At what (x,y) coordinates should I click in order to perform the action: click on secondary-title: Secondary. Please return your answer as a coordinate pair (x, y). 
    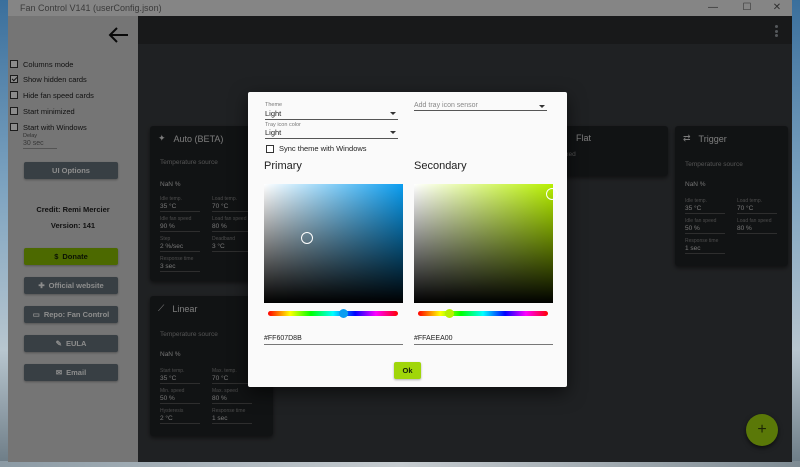
    Looking at the image, I should click on (440, 166).